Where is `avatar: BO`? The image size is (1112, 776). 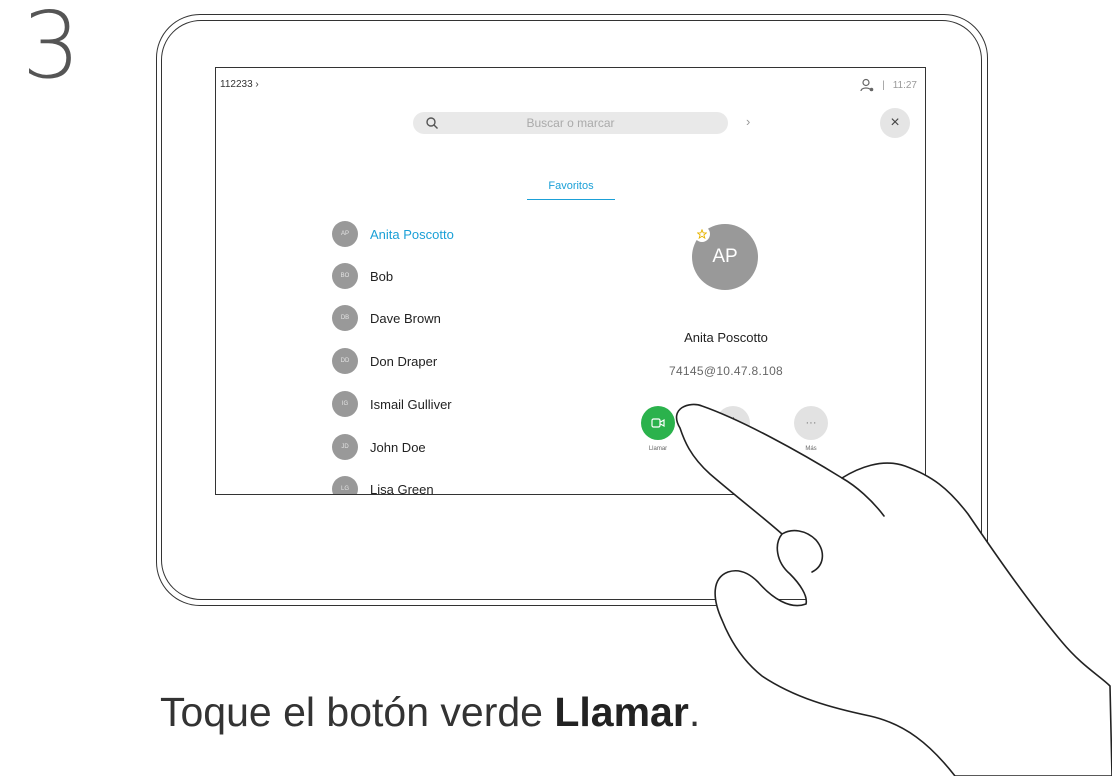 avatar: BO is located at coordinates (345, 276).